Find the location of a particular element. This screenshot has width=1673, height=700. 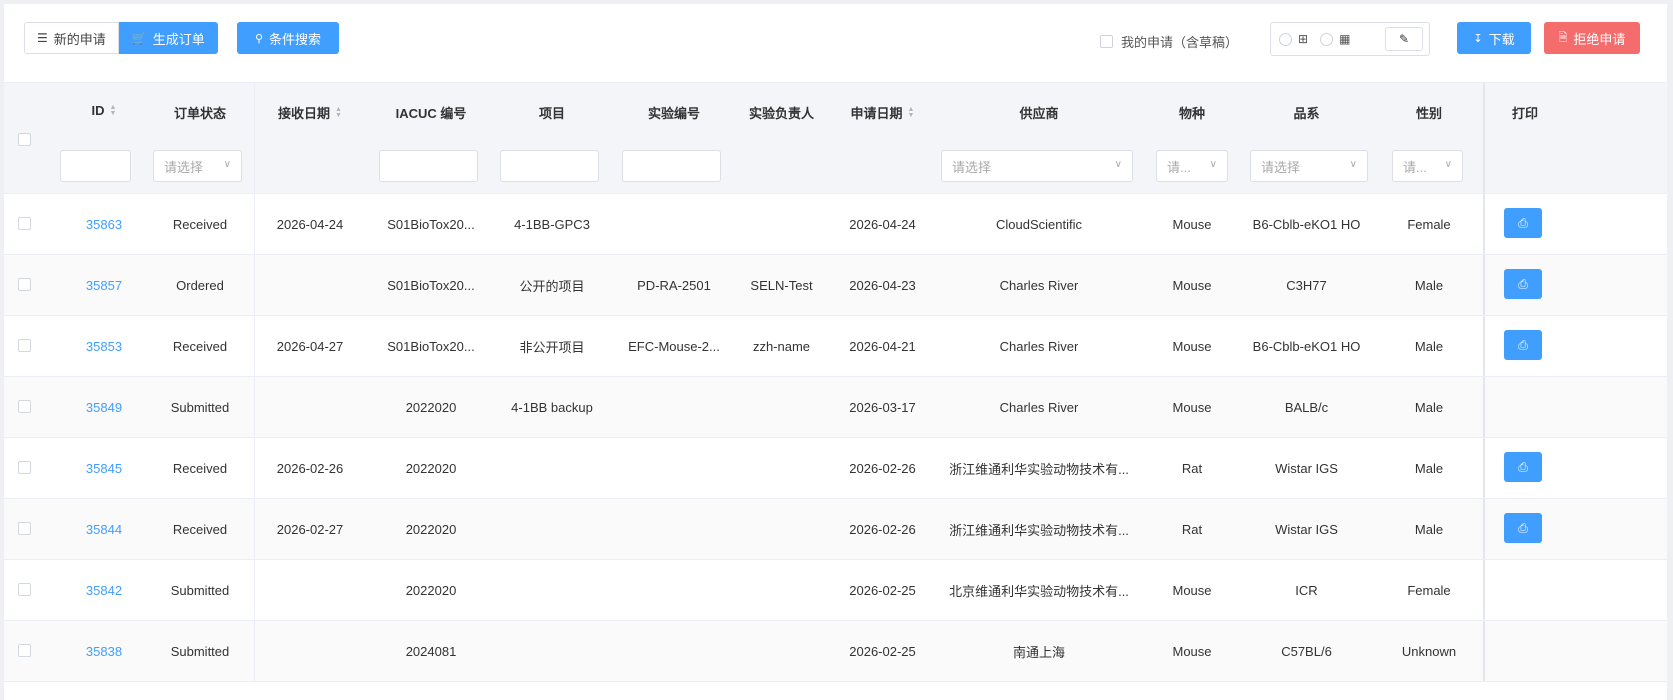

condition-search-button: ⚲ 条件搜索 is located at coordinates (288, 38).